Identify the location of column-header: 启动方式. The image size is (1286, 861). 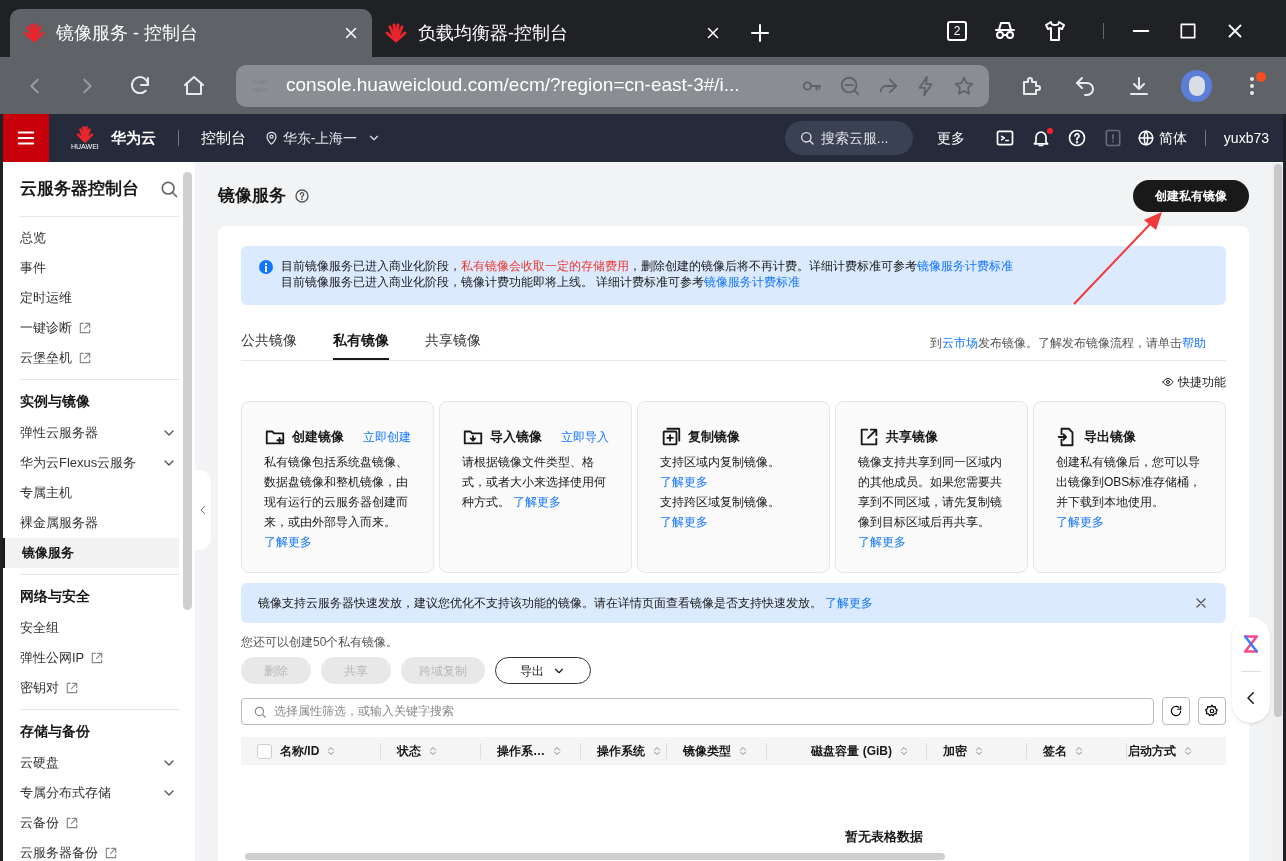
(1168, 751).